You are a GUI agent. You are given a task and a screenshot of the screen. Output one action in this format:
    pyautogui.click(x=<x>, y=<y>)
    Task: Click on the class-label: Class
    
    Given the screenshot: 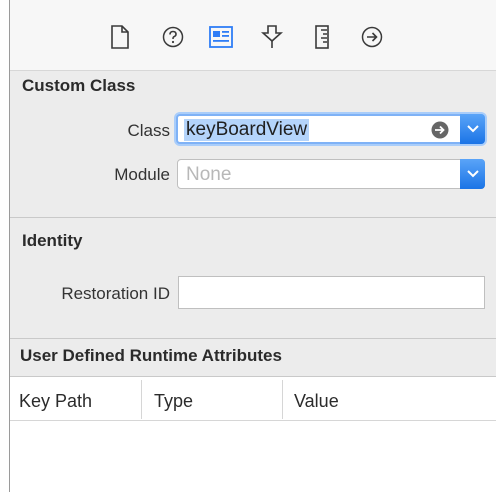 What is the action you would take?
    pyautogui.click(x=148, y=130)
    